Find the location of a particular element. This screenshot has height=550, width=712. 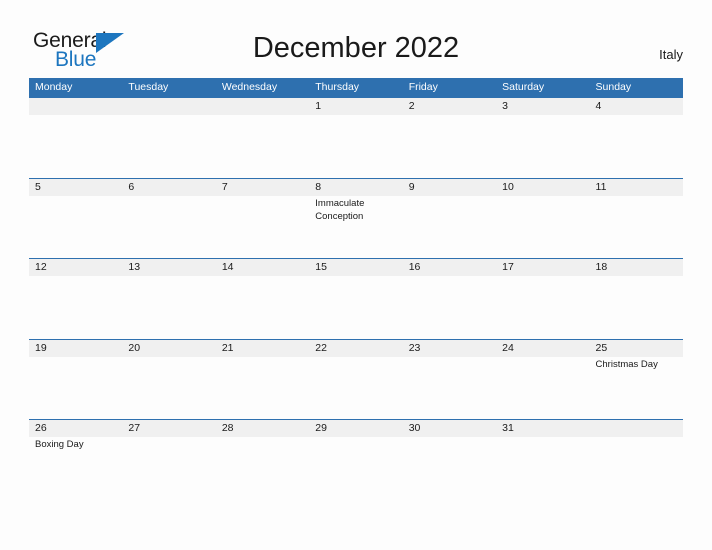

day-cell: 16 is located at coordinates (449, 299).